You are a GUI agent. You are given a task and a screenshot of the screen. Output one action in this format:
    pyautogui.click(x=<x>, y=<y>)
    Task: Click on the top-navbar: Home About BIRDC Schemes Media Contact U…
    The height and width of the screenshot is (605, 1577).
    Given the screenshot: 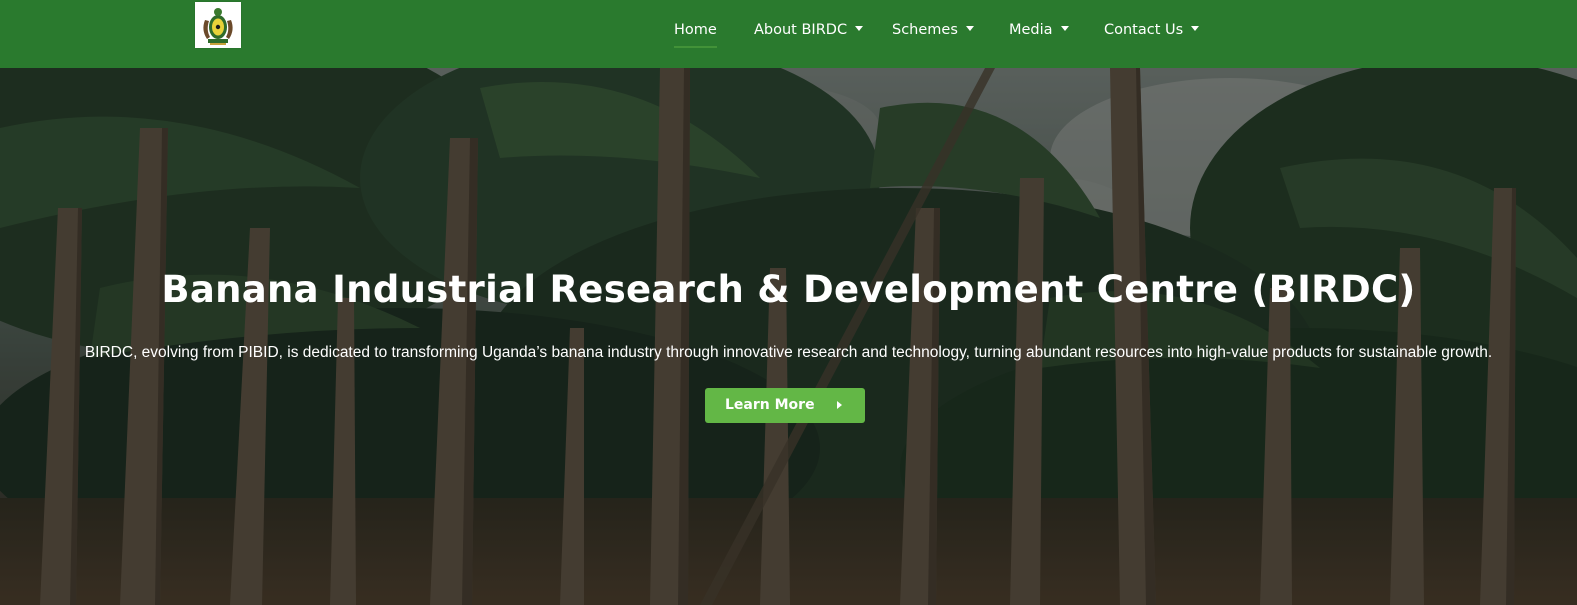 What is the action you would take?
    pyautogui.click(x=788, y=34)
    